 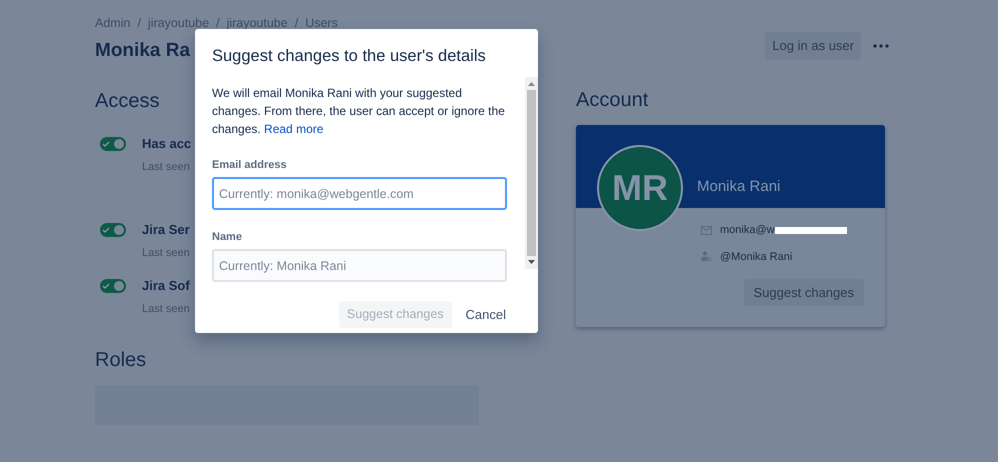 What do you see at coordinates (359, 193) in the screenshot?
I see `input-field: Currently: monika@webgentle.com` at bounding box center [359, 193].